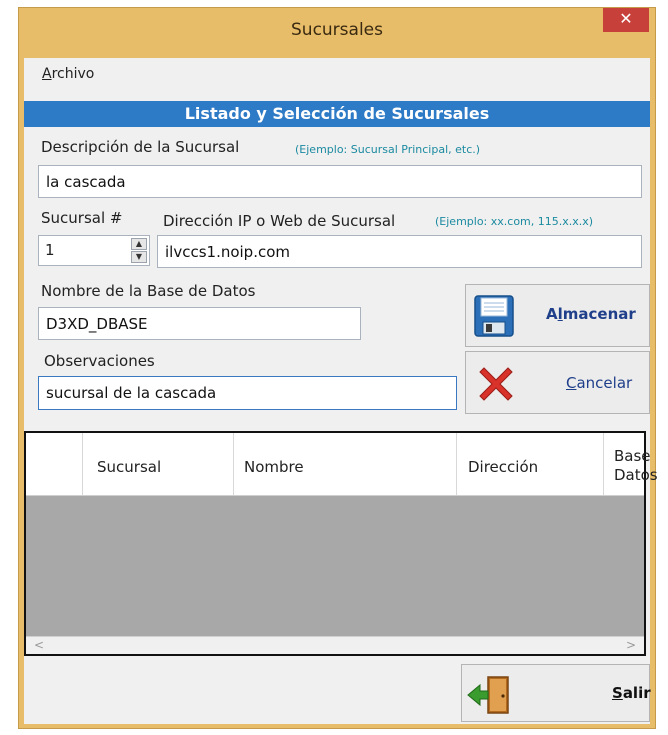 This screenshot has width=668, height=735. What do you see at coordinates (632, 456) in the screenshot?
I see `column-header-base: Base` at bounding box center [632, 456].